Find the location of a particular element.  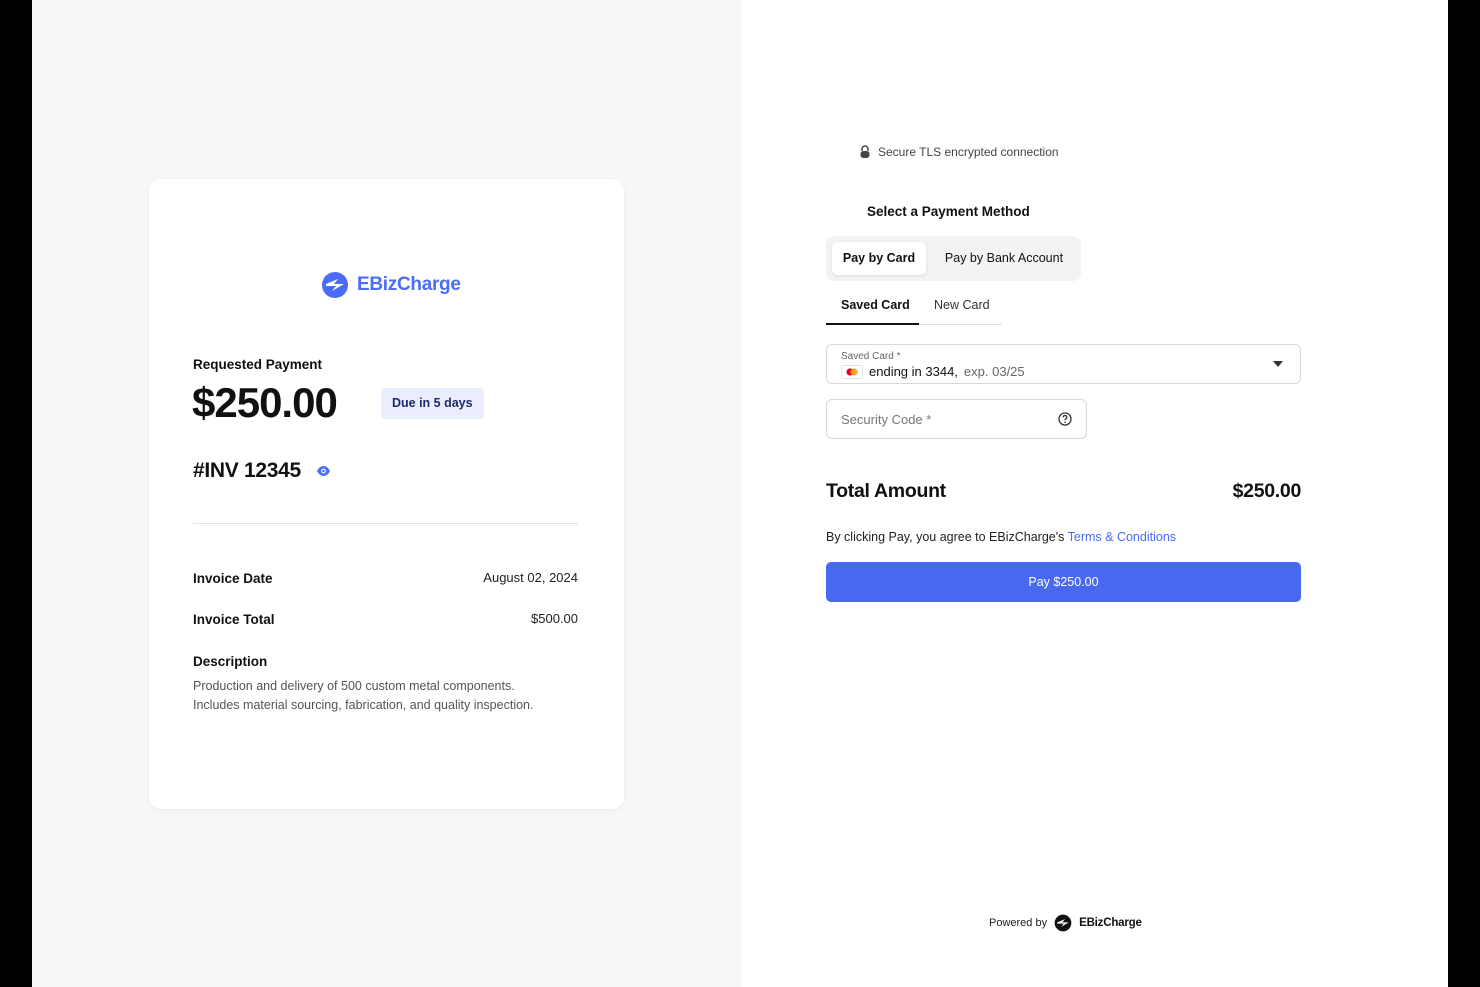

saved-card-label: Saved Card * is located at coordinates (871, 356).